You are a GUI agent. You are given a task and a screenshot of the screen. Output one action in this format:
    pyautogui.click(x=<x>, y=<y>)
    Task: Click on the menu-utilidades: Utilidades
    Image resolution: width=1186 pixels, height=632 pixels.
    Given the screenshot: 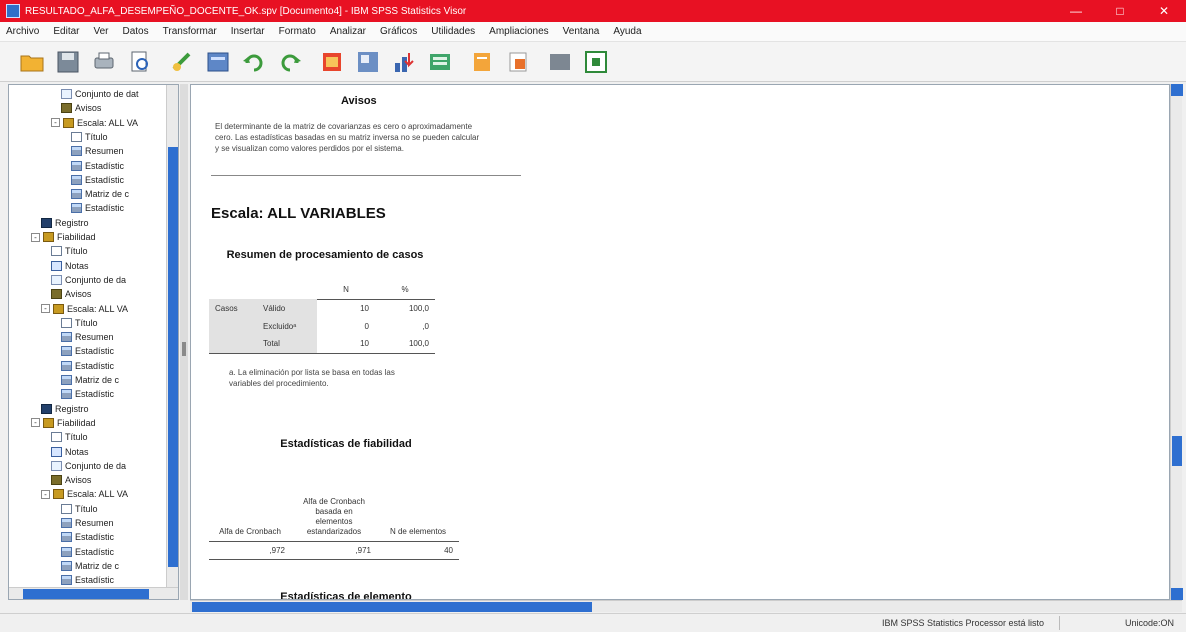 What is the action you would take?
    pyautogui.click(x=453, y=31)
    